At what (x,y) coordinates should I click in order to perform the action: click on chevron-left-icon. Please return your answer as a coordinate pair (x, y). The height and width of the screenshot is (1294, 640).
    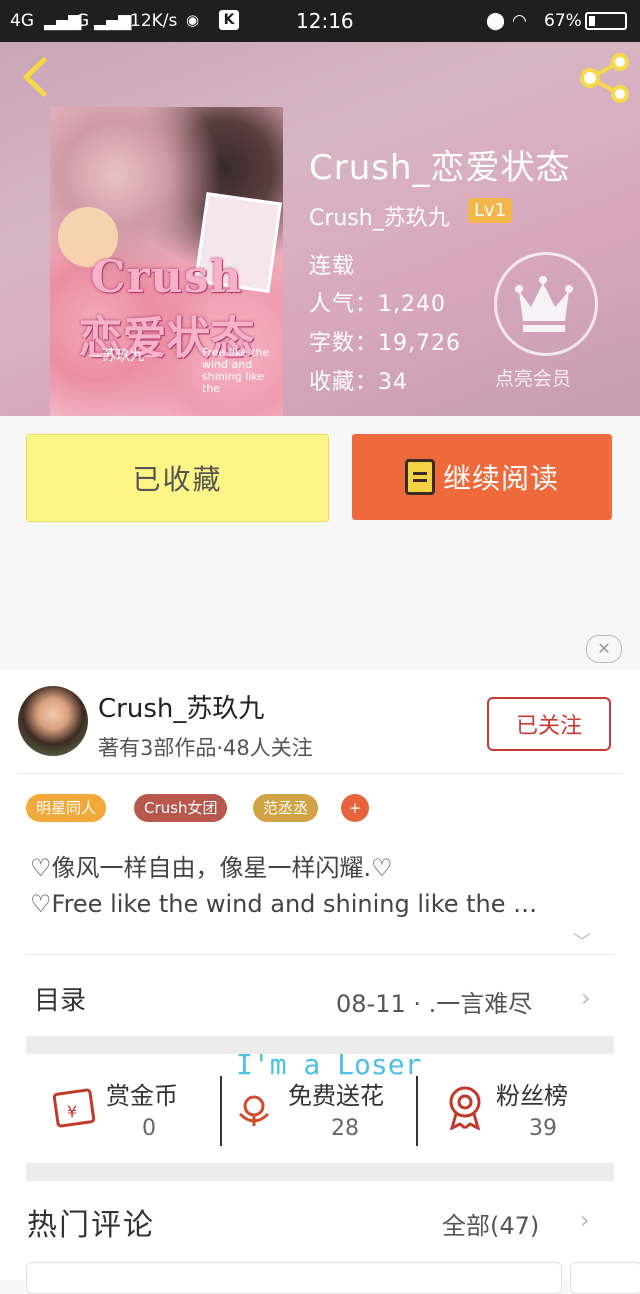
    Looking at the image, I should click on (35, 77).